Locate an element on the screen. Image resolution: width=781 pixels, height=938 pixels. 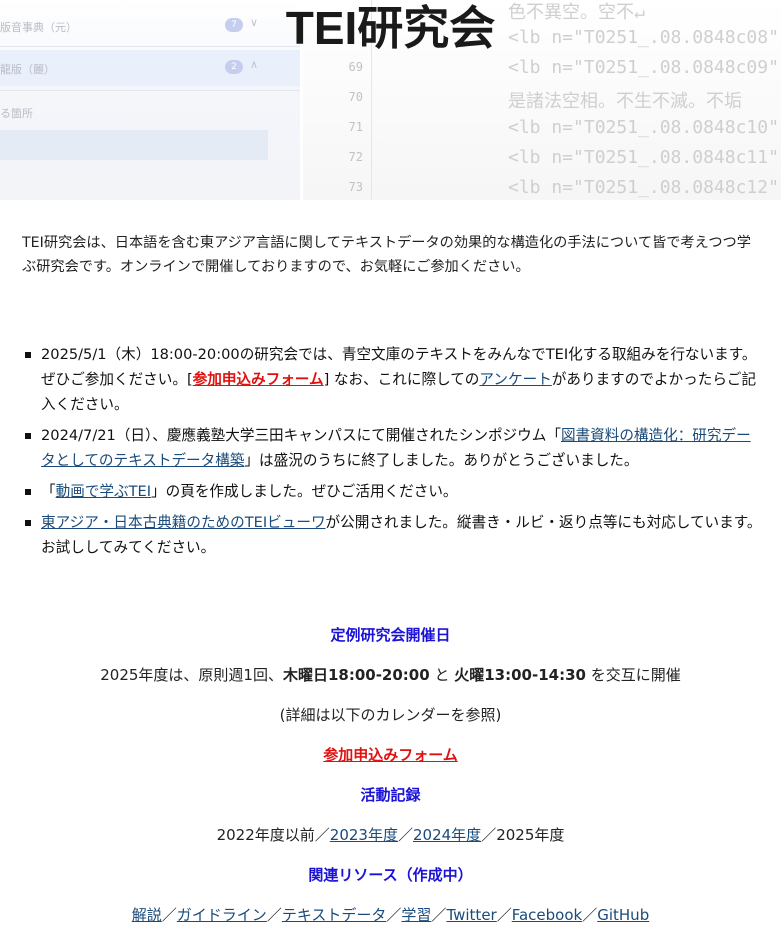
news-text: 」は盛況のうちに終了しました。ありがとうございました。 is located at coordinates (441, 460).